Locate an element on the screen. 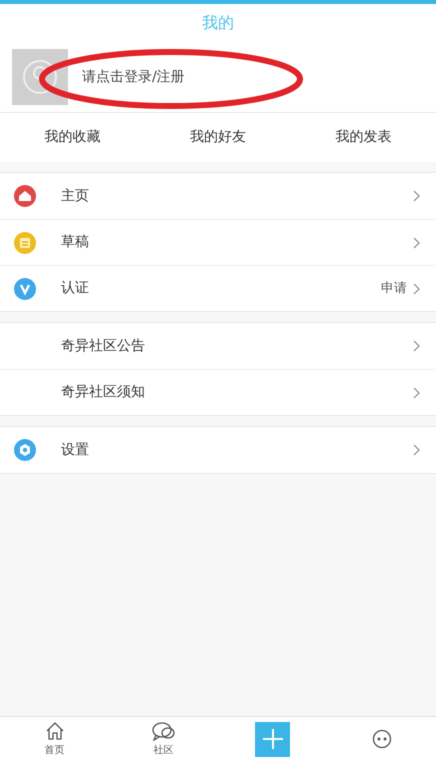 The image size is (436, 761). add-button is located at coordinates (272, 739).